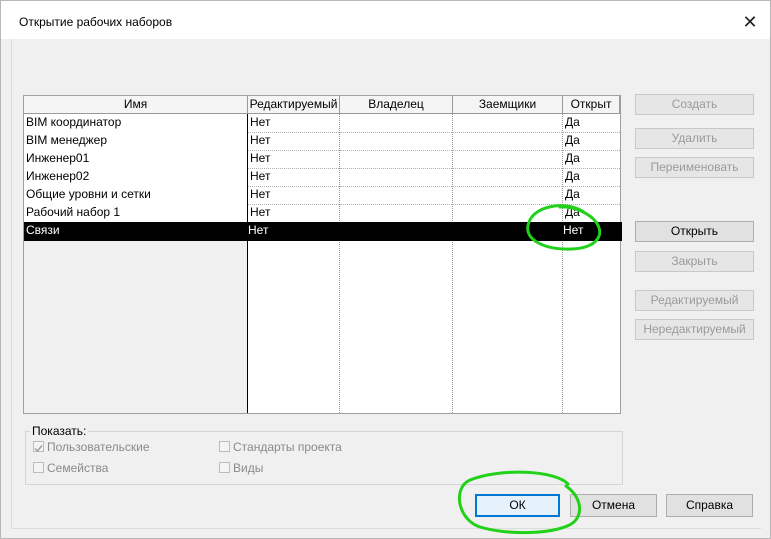 This screenshot has width=771, height=539. I want to click on annotation-layer, so click(530, 369).